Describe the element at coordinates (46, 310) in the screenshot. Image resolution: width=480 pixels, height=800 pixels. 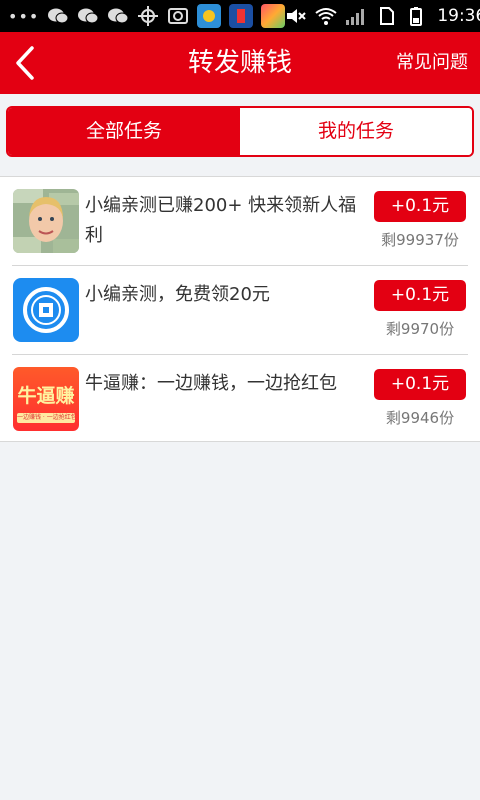
I see `blue-coin-app-icon` at that location.